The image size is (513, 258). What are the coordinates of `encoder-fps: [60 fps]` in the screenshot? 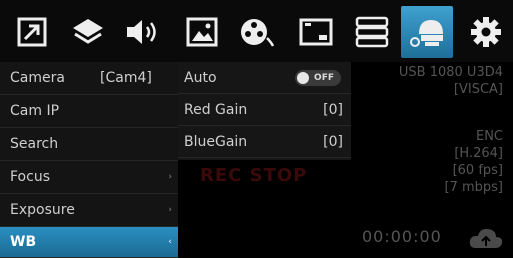 It's located at (477, 170).